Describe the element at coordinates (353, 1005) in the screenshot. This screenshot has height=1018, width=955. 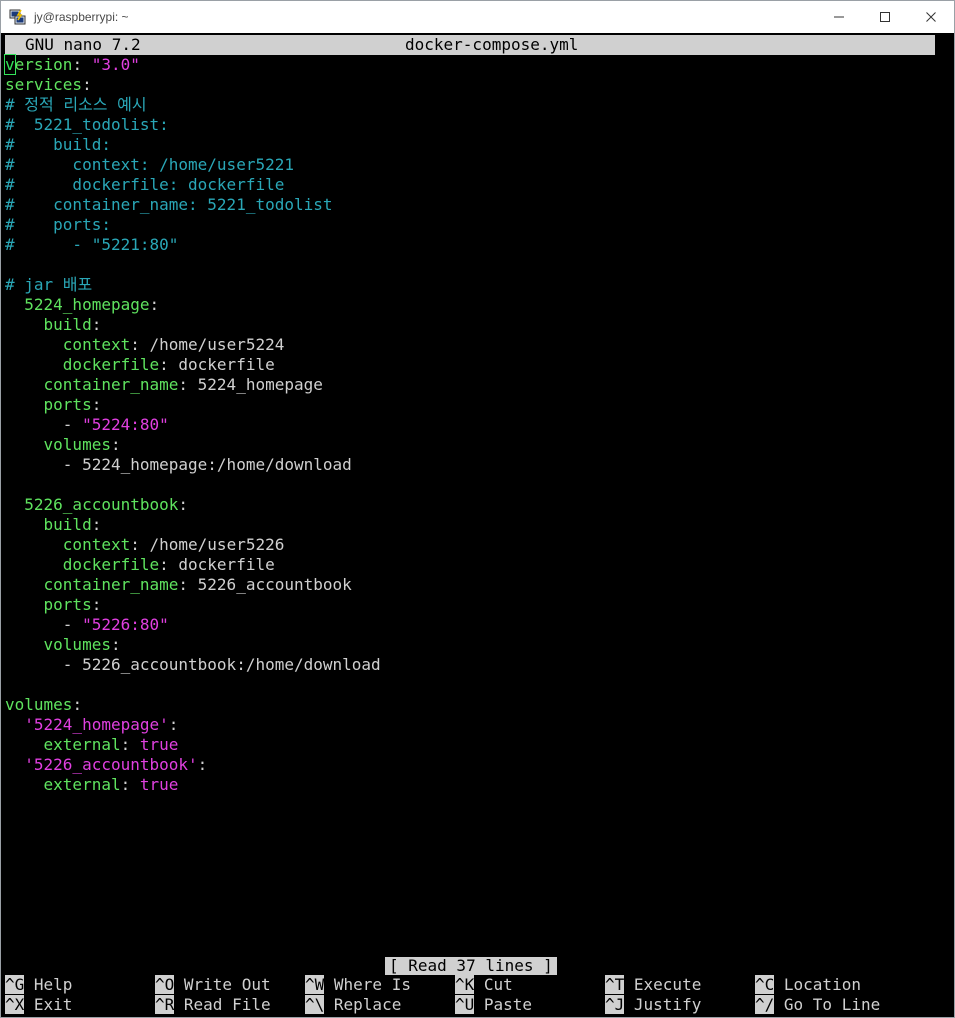
I see `shortcut-item: ^\ Replace` at that location.